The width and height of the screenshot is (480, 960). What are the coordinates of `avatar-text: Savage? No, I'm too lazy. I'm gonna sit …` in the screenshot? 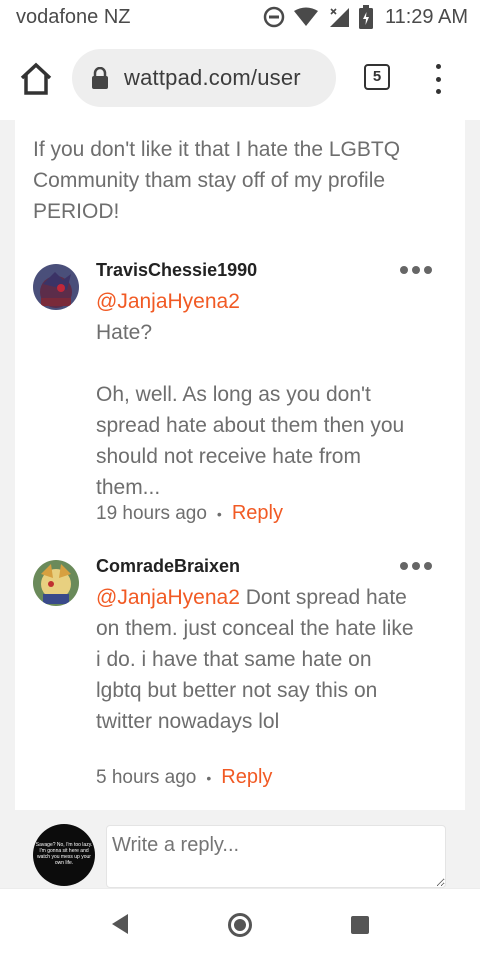 It's located at (64, 854).